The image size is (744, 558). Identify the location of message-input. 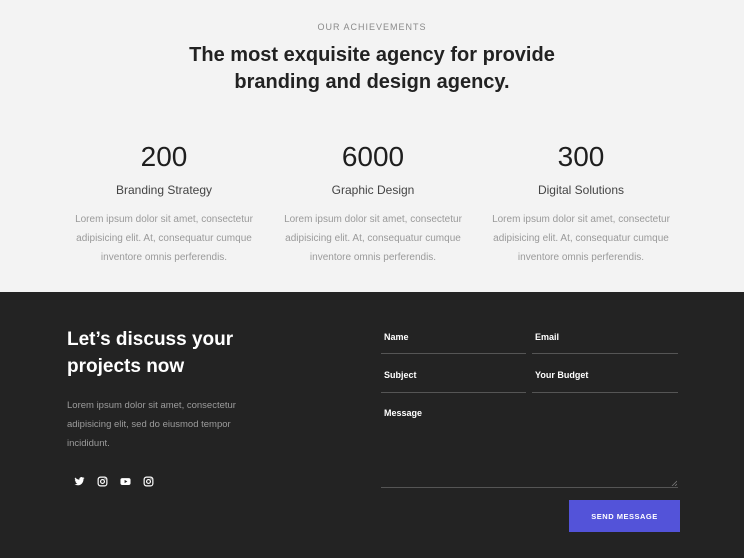
(529, 447).